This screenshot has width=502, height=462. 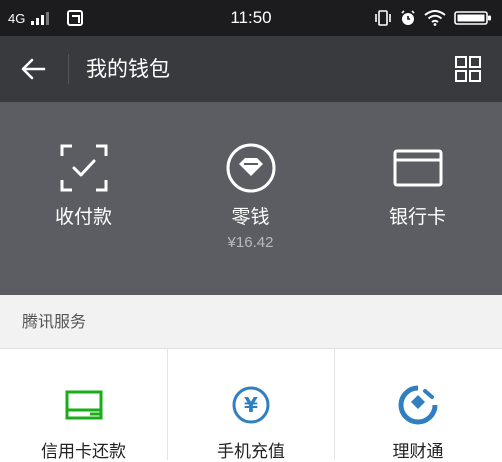 I want to click on wifi-icon, so click(x=435, y=18).